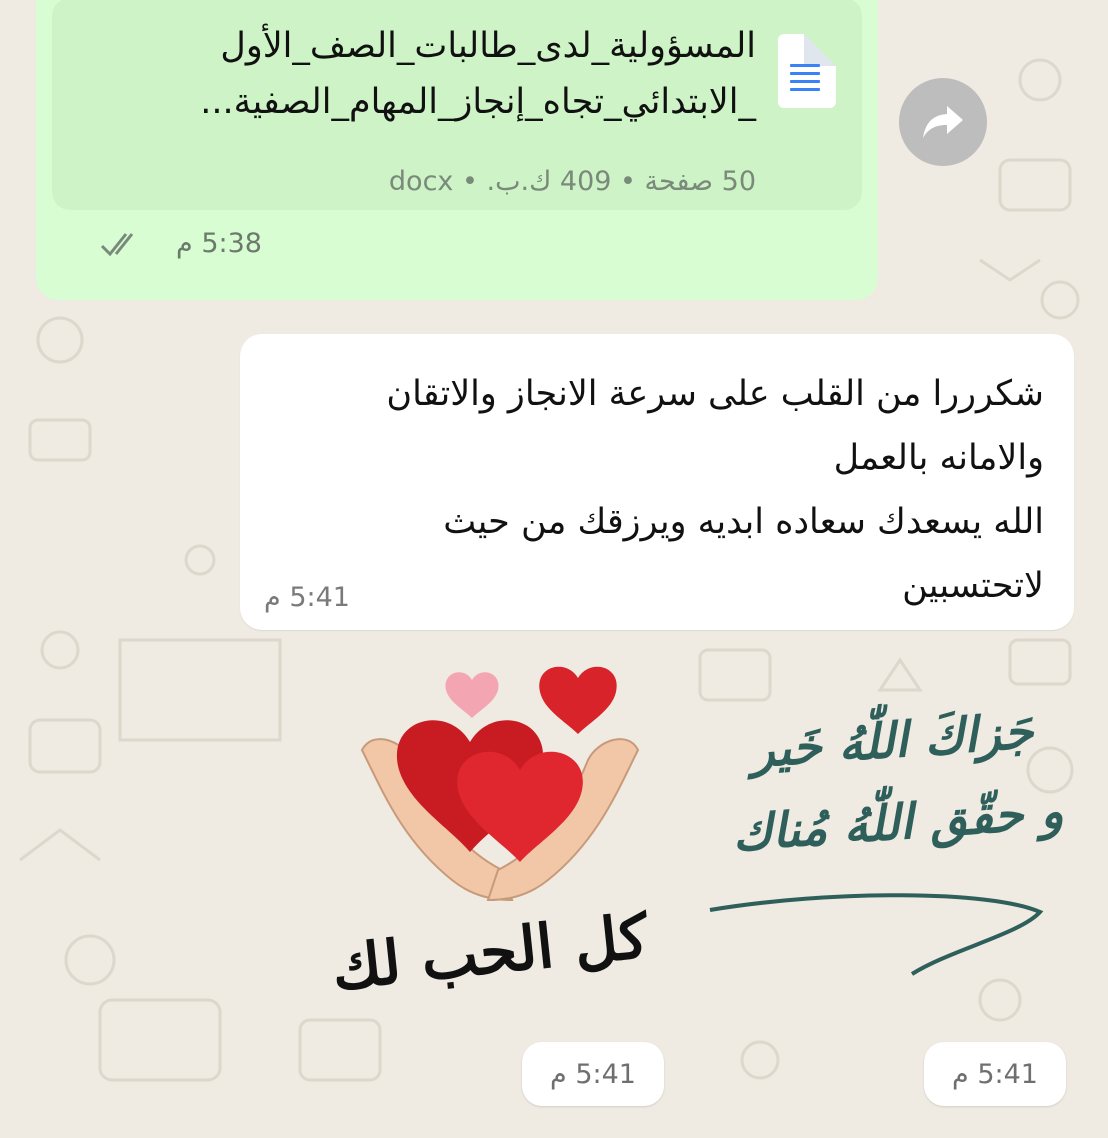 The width and height of the screenshot is (1108, 1138). I want to click on hands-hearts-illustration, so click(500, 784).